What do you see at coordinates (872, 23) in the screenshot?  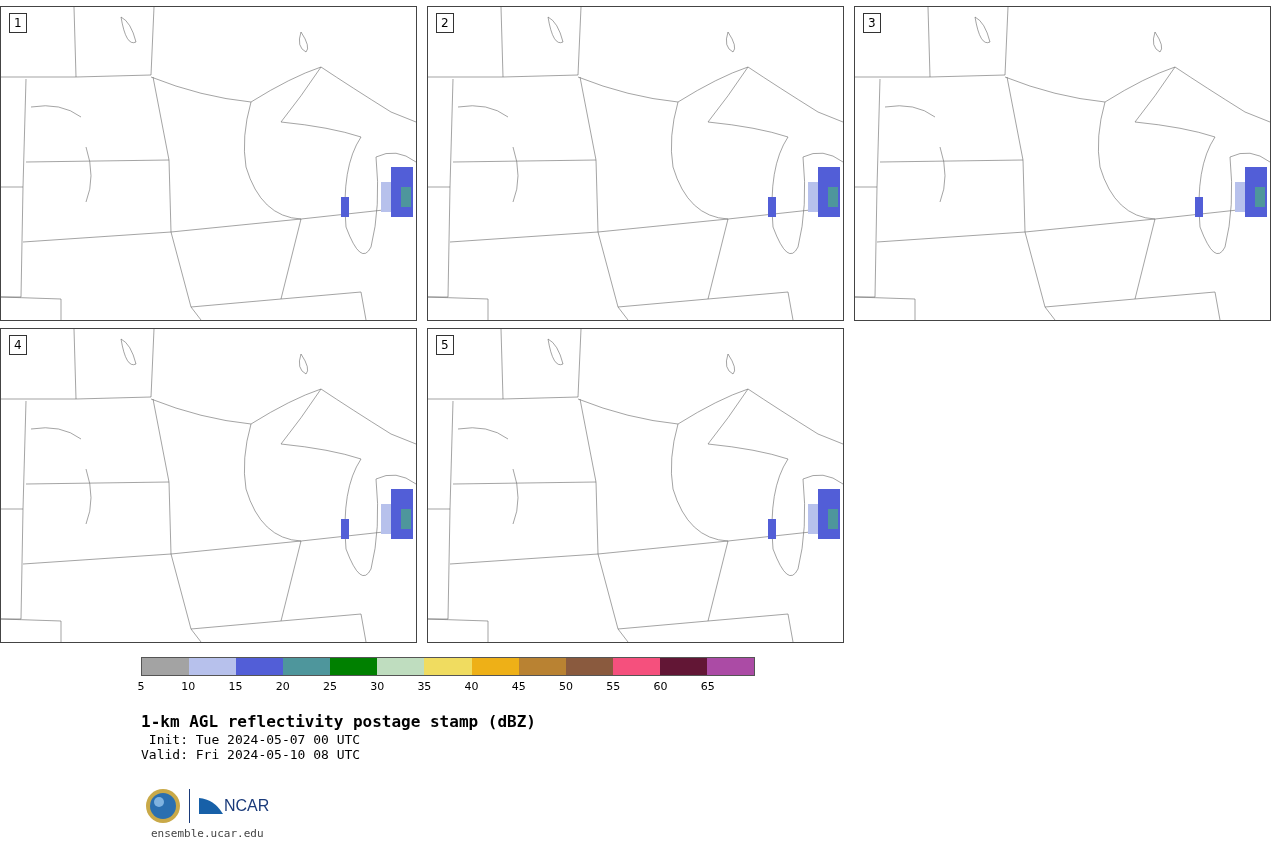 I see `panel-number: 3` at bounding box center [872, 23].